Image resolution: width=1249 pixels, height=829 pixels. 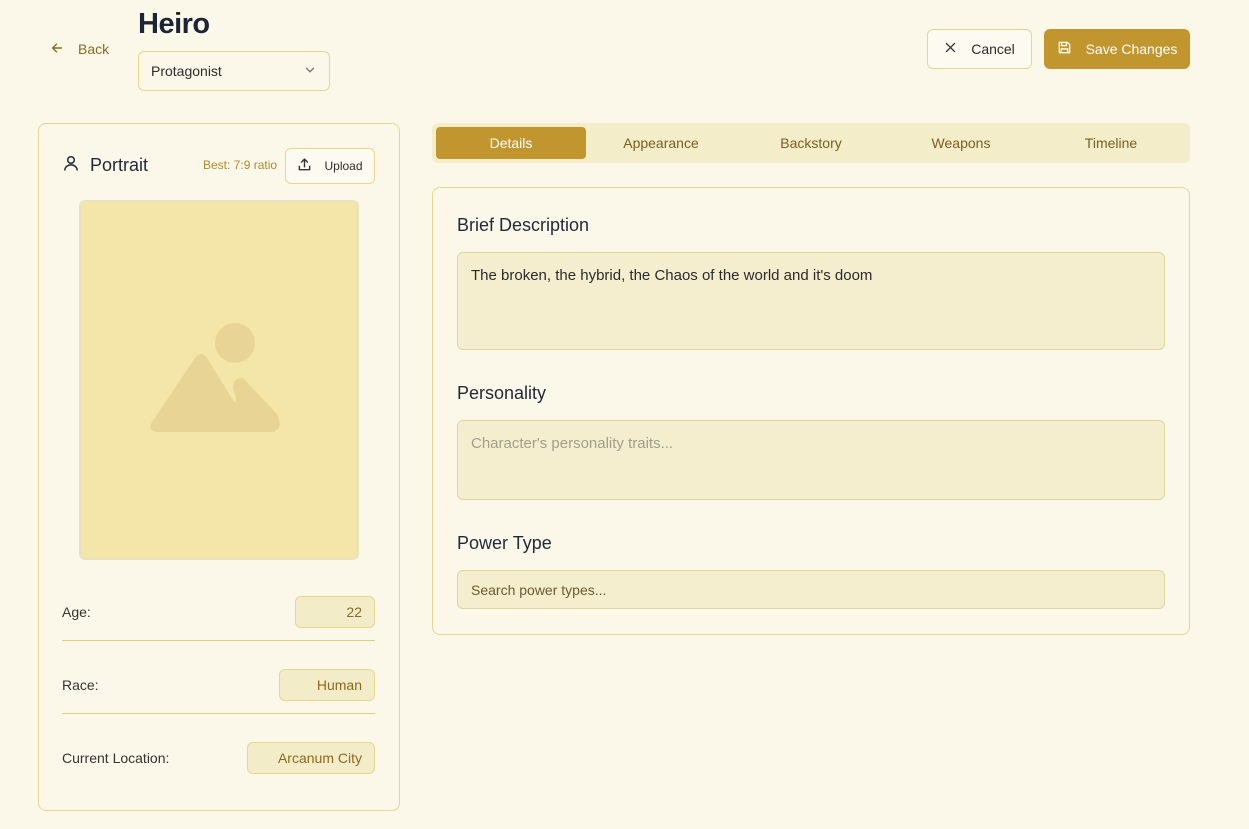 I want to click on user-icon, so click(x=71, y=165).